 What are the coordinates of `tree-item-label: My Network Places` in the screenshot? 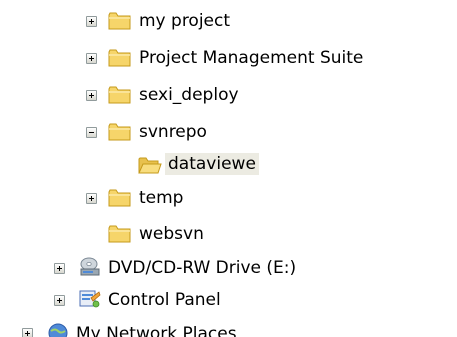 It's located at (156, 330).